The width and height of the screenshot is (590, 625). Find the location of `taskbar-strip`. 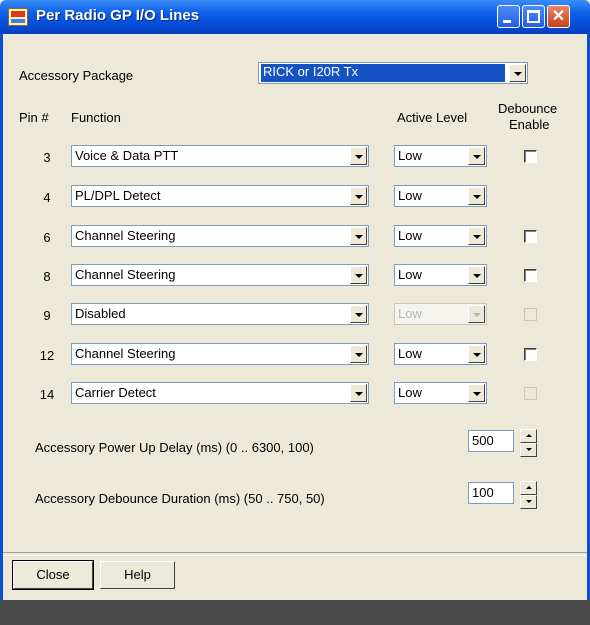

taskbar-strip is located at coordinates (295, 612).